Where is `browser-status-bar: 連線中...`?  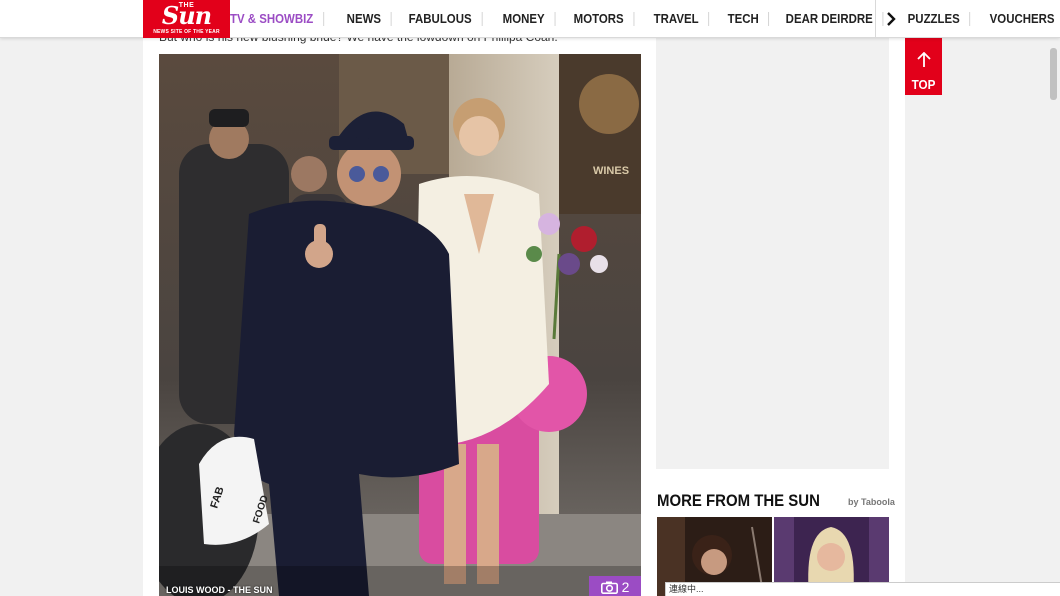
browser-status-bar: 連線中... is located at coordinates (862, 589).